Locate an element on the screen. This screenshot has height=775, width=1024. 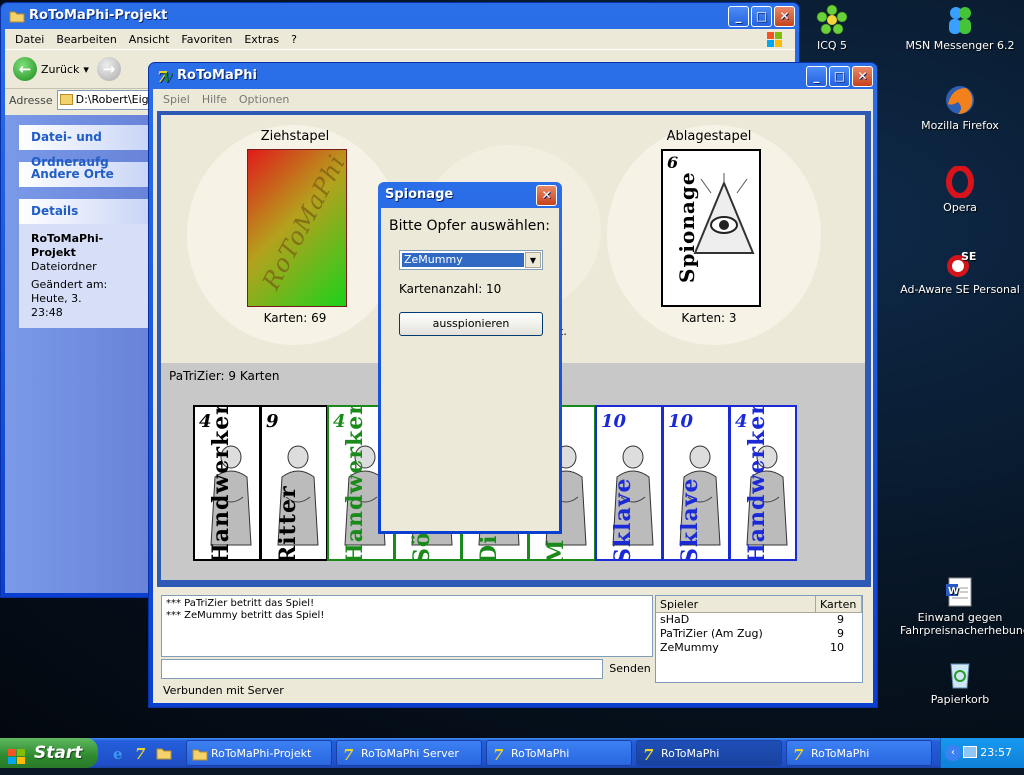
column-header-cards: Karten is located at coordinates (839, 604).